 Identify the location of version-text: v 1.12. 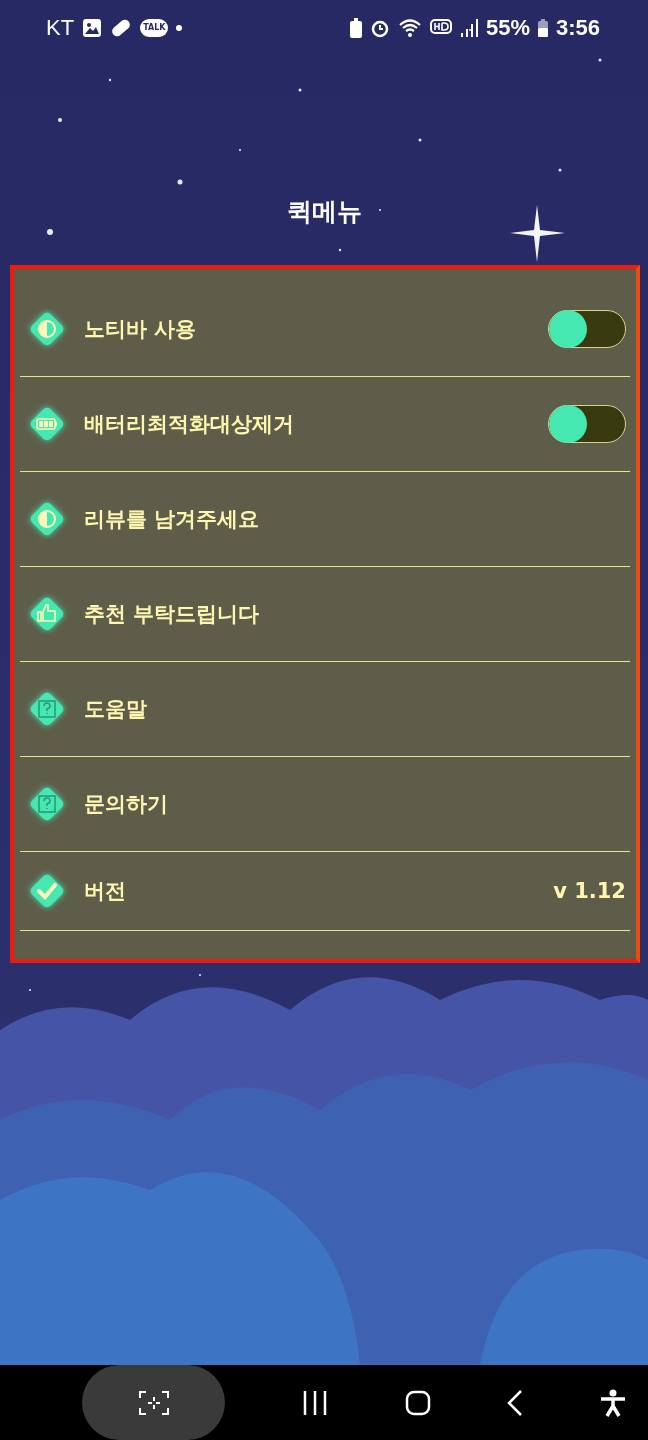
(589, 891).